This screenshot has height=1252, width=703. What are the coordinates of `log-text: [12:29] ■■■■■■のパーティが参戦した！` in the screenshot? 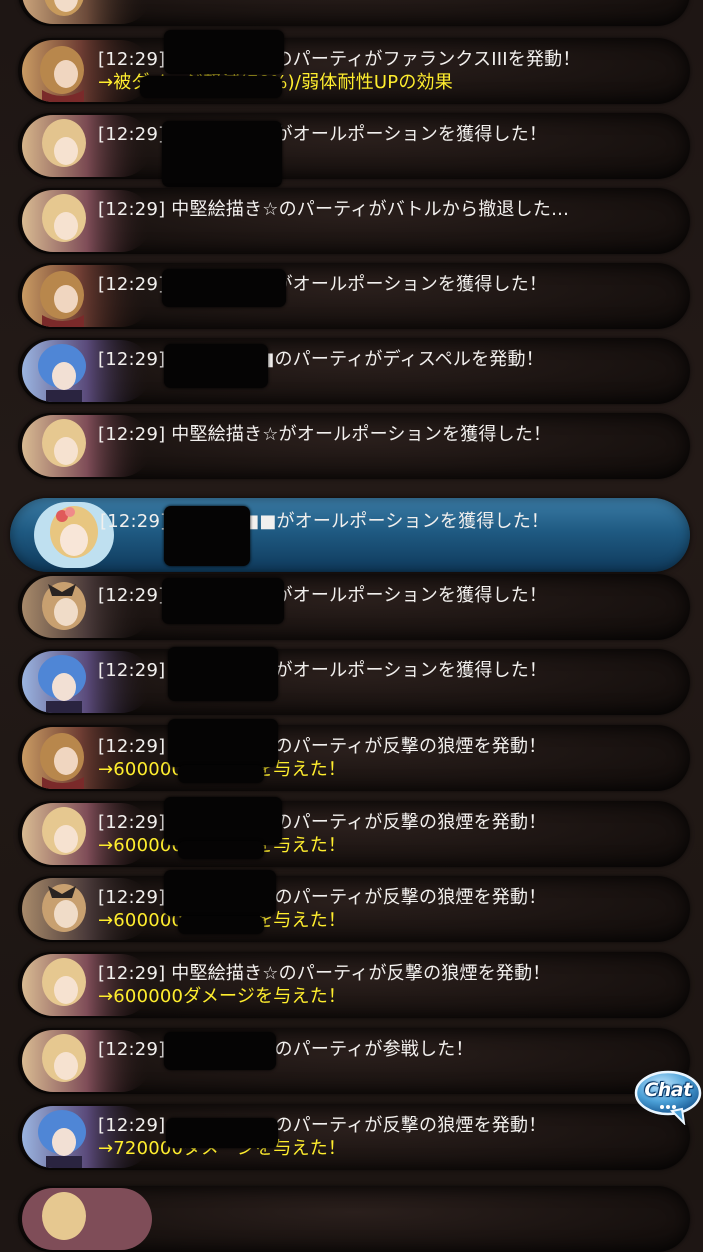 It's located at (286, 1050).